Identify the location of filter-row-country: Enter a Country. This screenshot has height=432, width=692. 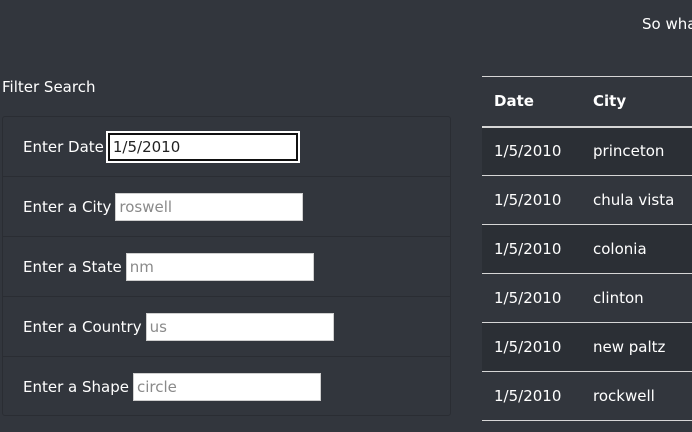
(226, 327).